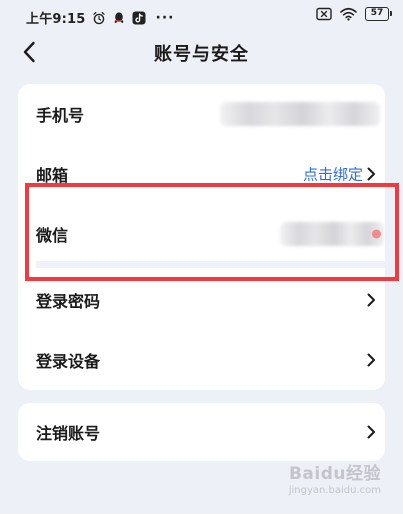  I want to click on row-email-label: 邮箱, so click(52, 175).